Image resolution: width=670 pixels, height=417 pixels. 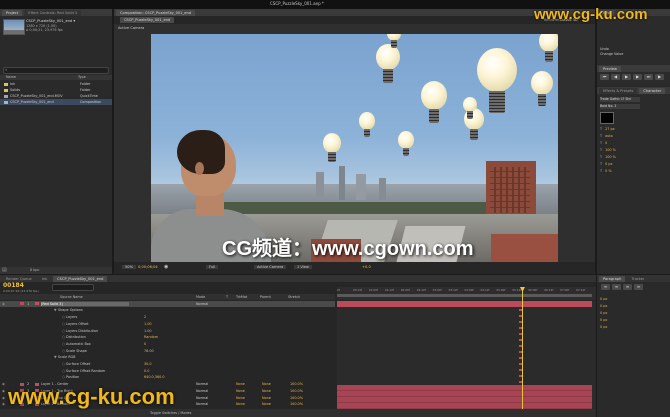 What do you see at coordinates (522, 348) in the screenshot?
I see `current-time-indicator` at bounding box center [522, 348].